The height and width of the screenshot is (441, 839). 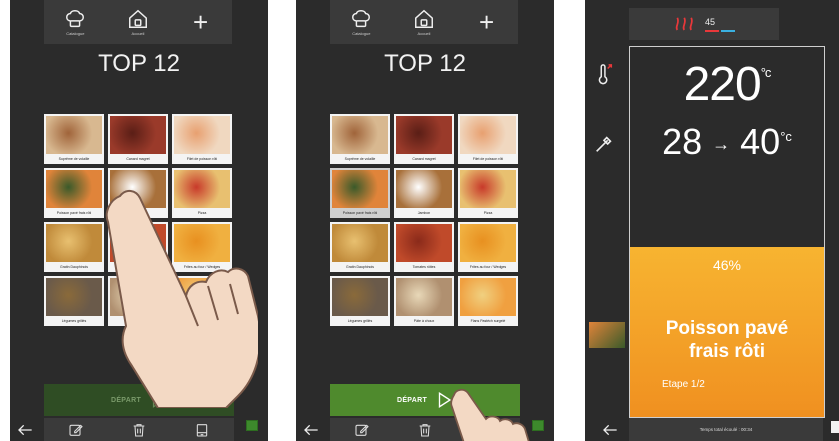 I want to click on recipe-name-line2: frais rôti, so click(x=727, y=351).